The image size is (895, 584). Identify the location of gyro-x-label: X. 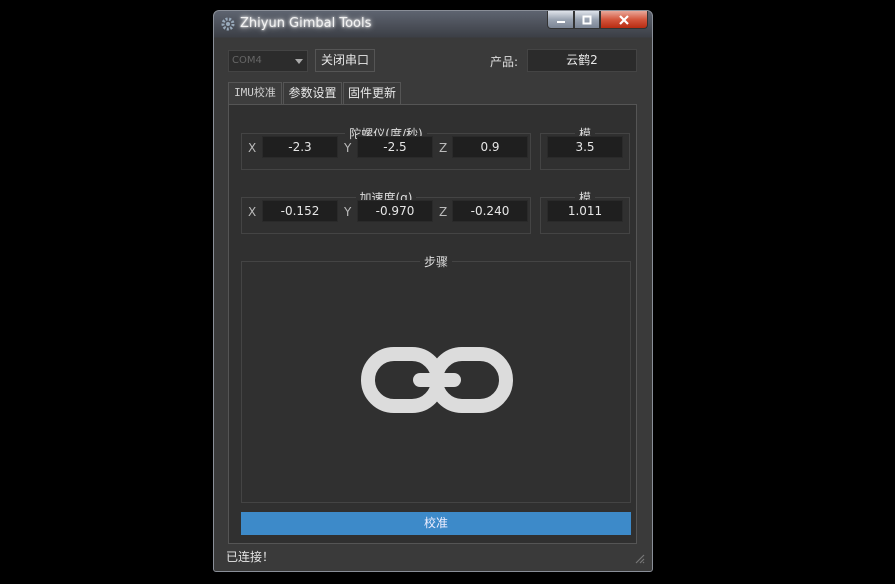
(252, 148).